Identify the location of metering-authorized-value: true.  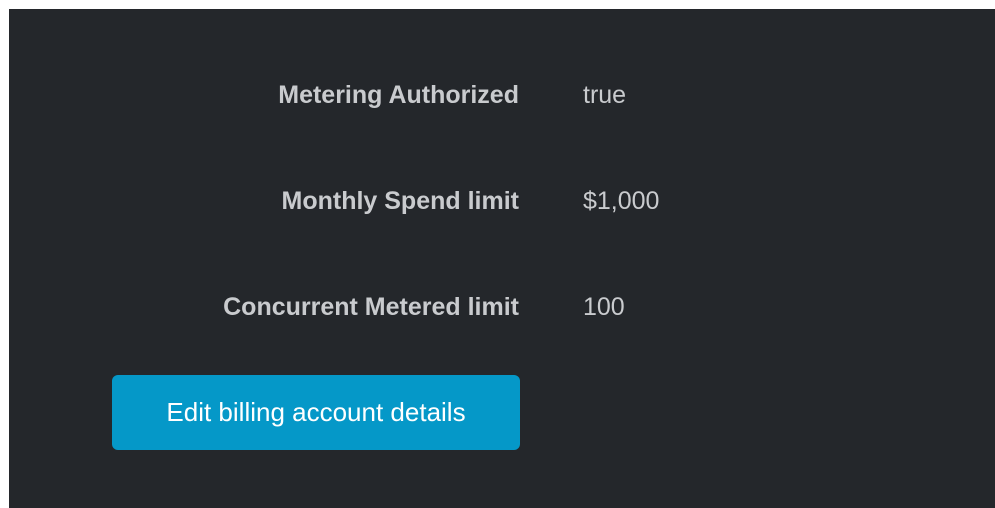
(605, 95).